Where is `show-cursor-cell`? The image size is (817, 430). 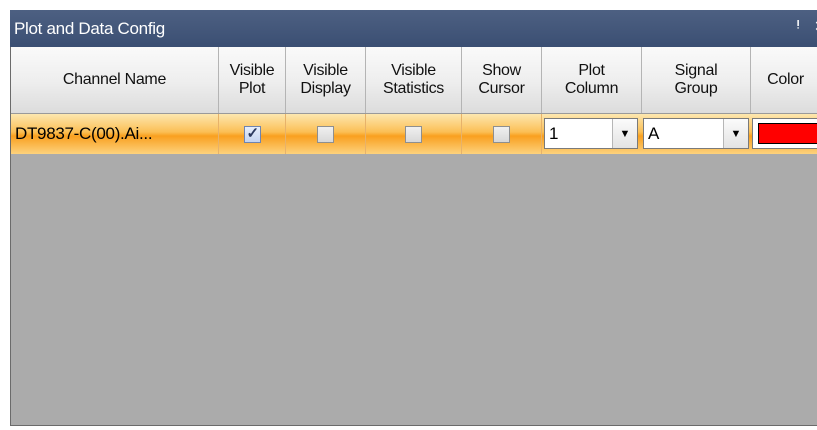
show-cursor-cell is located at coordinates (502, 134).